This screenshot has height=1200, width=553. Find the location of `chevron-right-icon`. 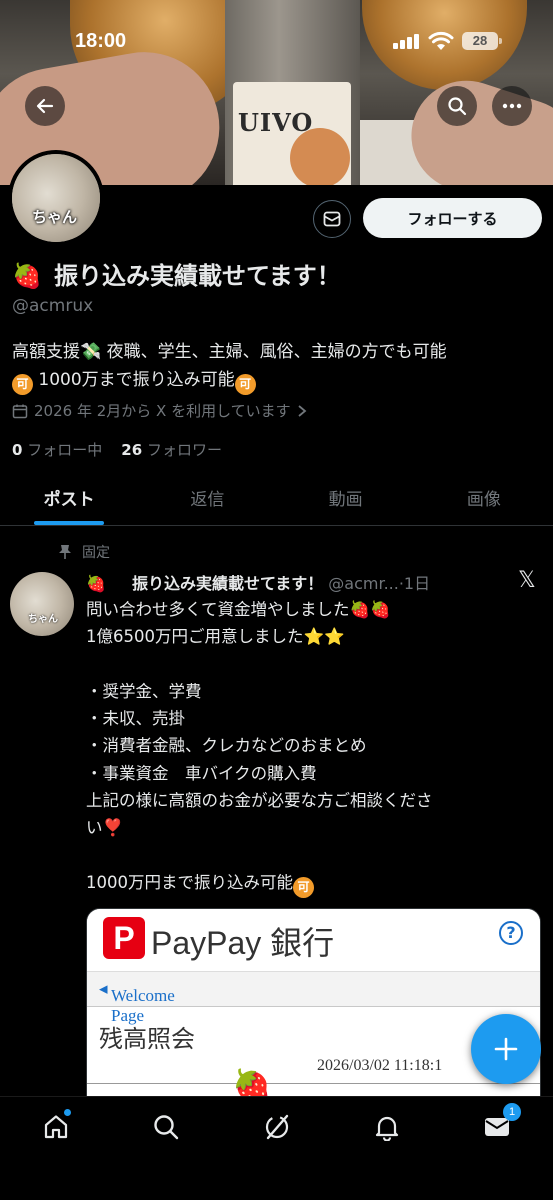

chevron-right-icon is located at coordinates (302, 410).